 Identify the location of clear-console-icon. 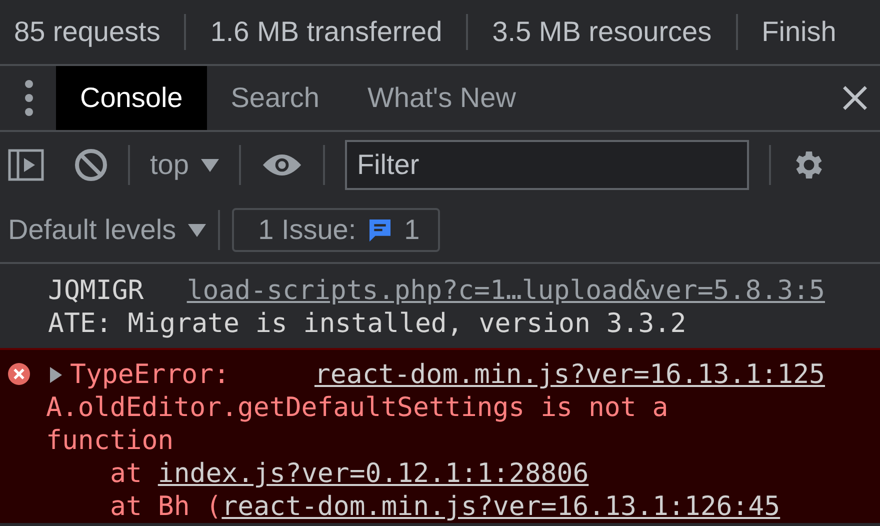
(91, 165).